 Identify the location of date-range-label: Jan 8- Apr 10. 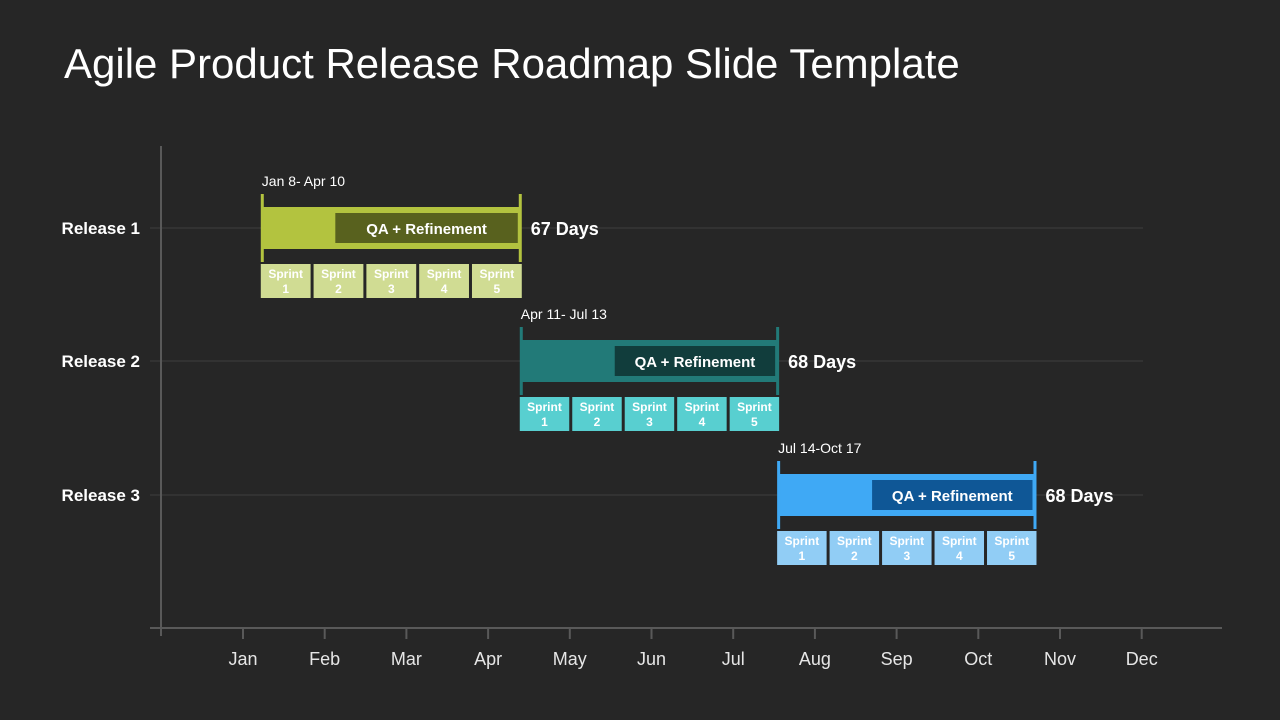
(303, 181).